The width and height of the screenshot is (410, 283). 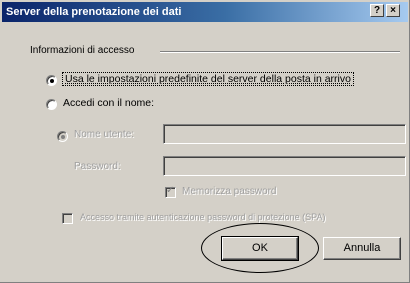 What do you see at coordinates (280, 52) in the screenshot?
I see `group-divider` at bounding box center [280, 52].